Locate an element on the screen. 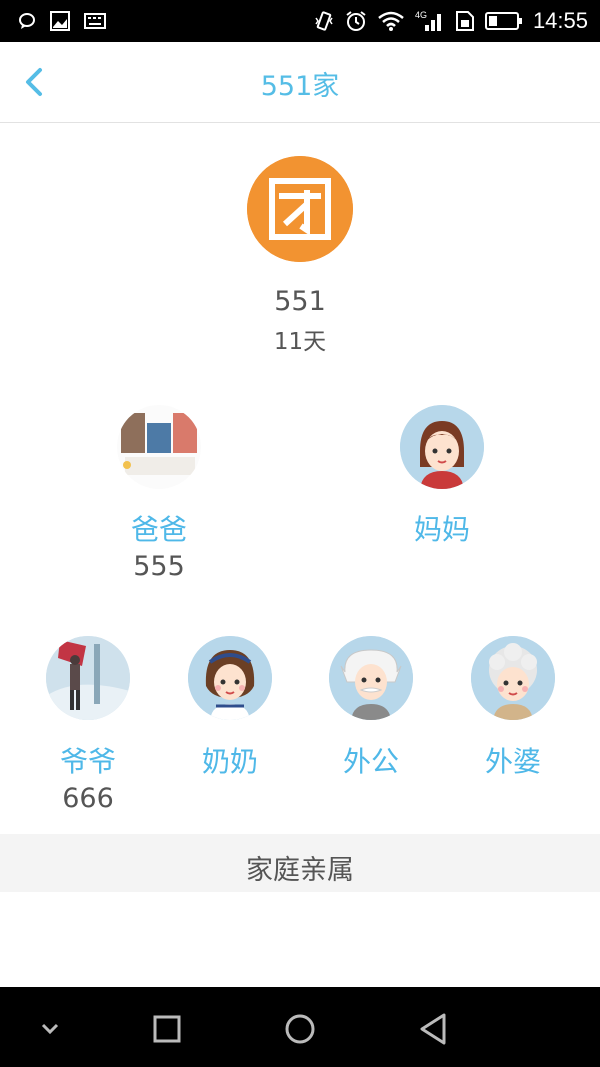 The height and width of the screenshot is (1067, 600). clock: 14:55 is located at coordinates (560, 20).